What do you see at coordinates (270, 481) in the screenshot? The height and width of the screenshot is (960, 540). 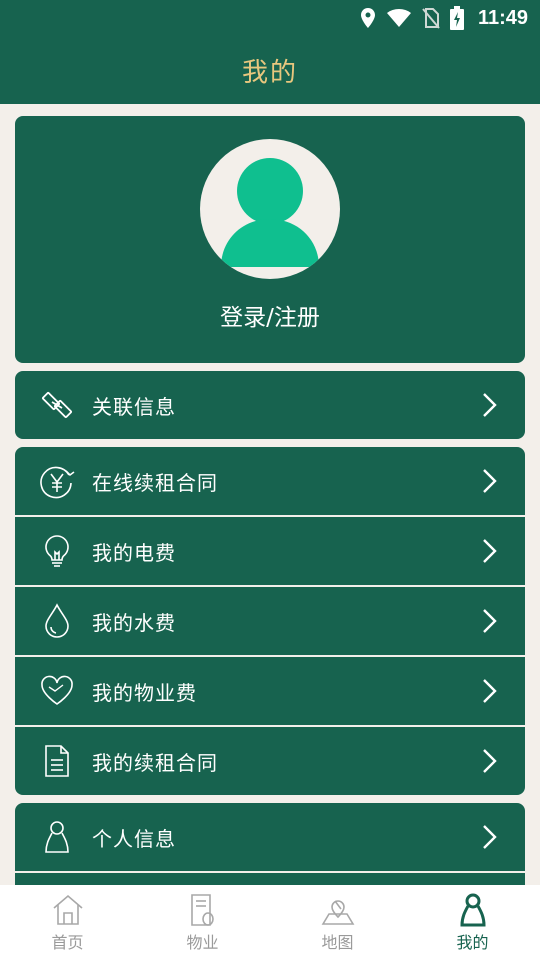 I see `menu-item-online-renewal: 在线续租合同` at bounding box center [270, 481].